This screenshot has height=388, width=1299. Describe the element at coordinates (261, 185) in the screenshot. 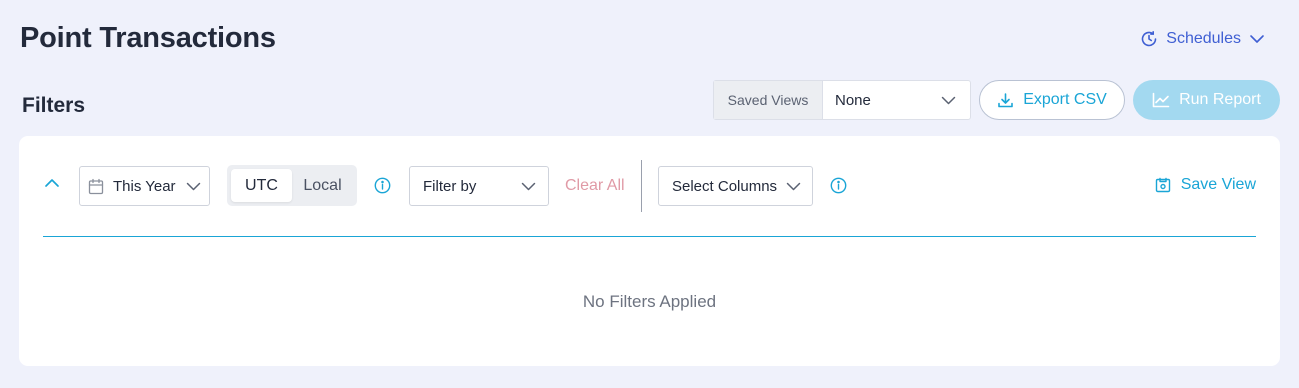

I see `timezone-option-utc: UTC` at that location.